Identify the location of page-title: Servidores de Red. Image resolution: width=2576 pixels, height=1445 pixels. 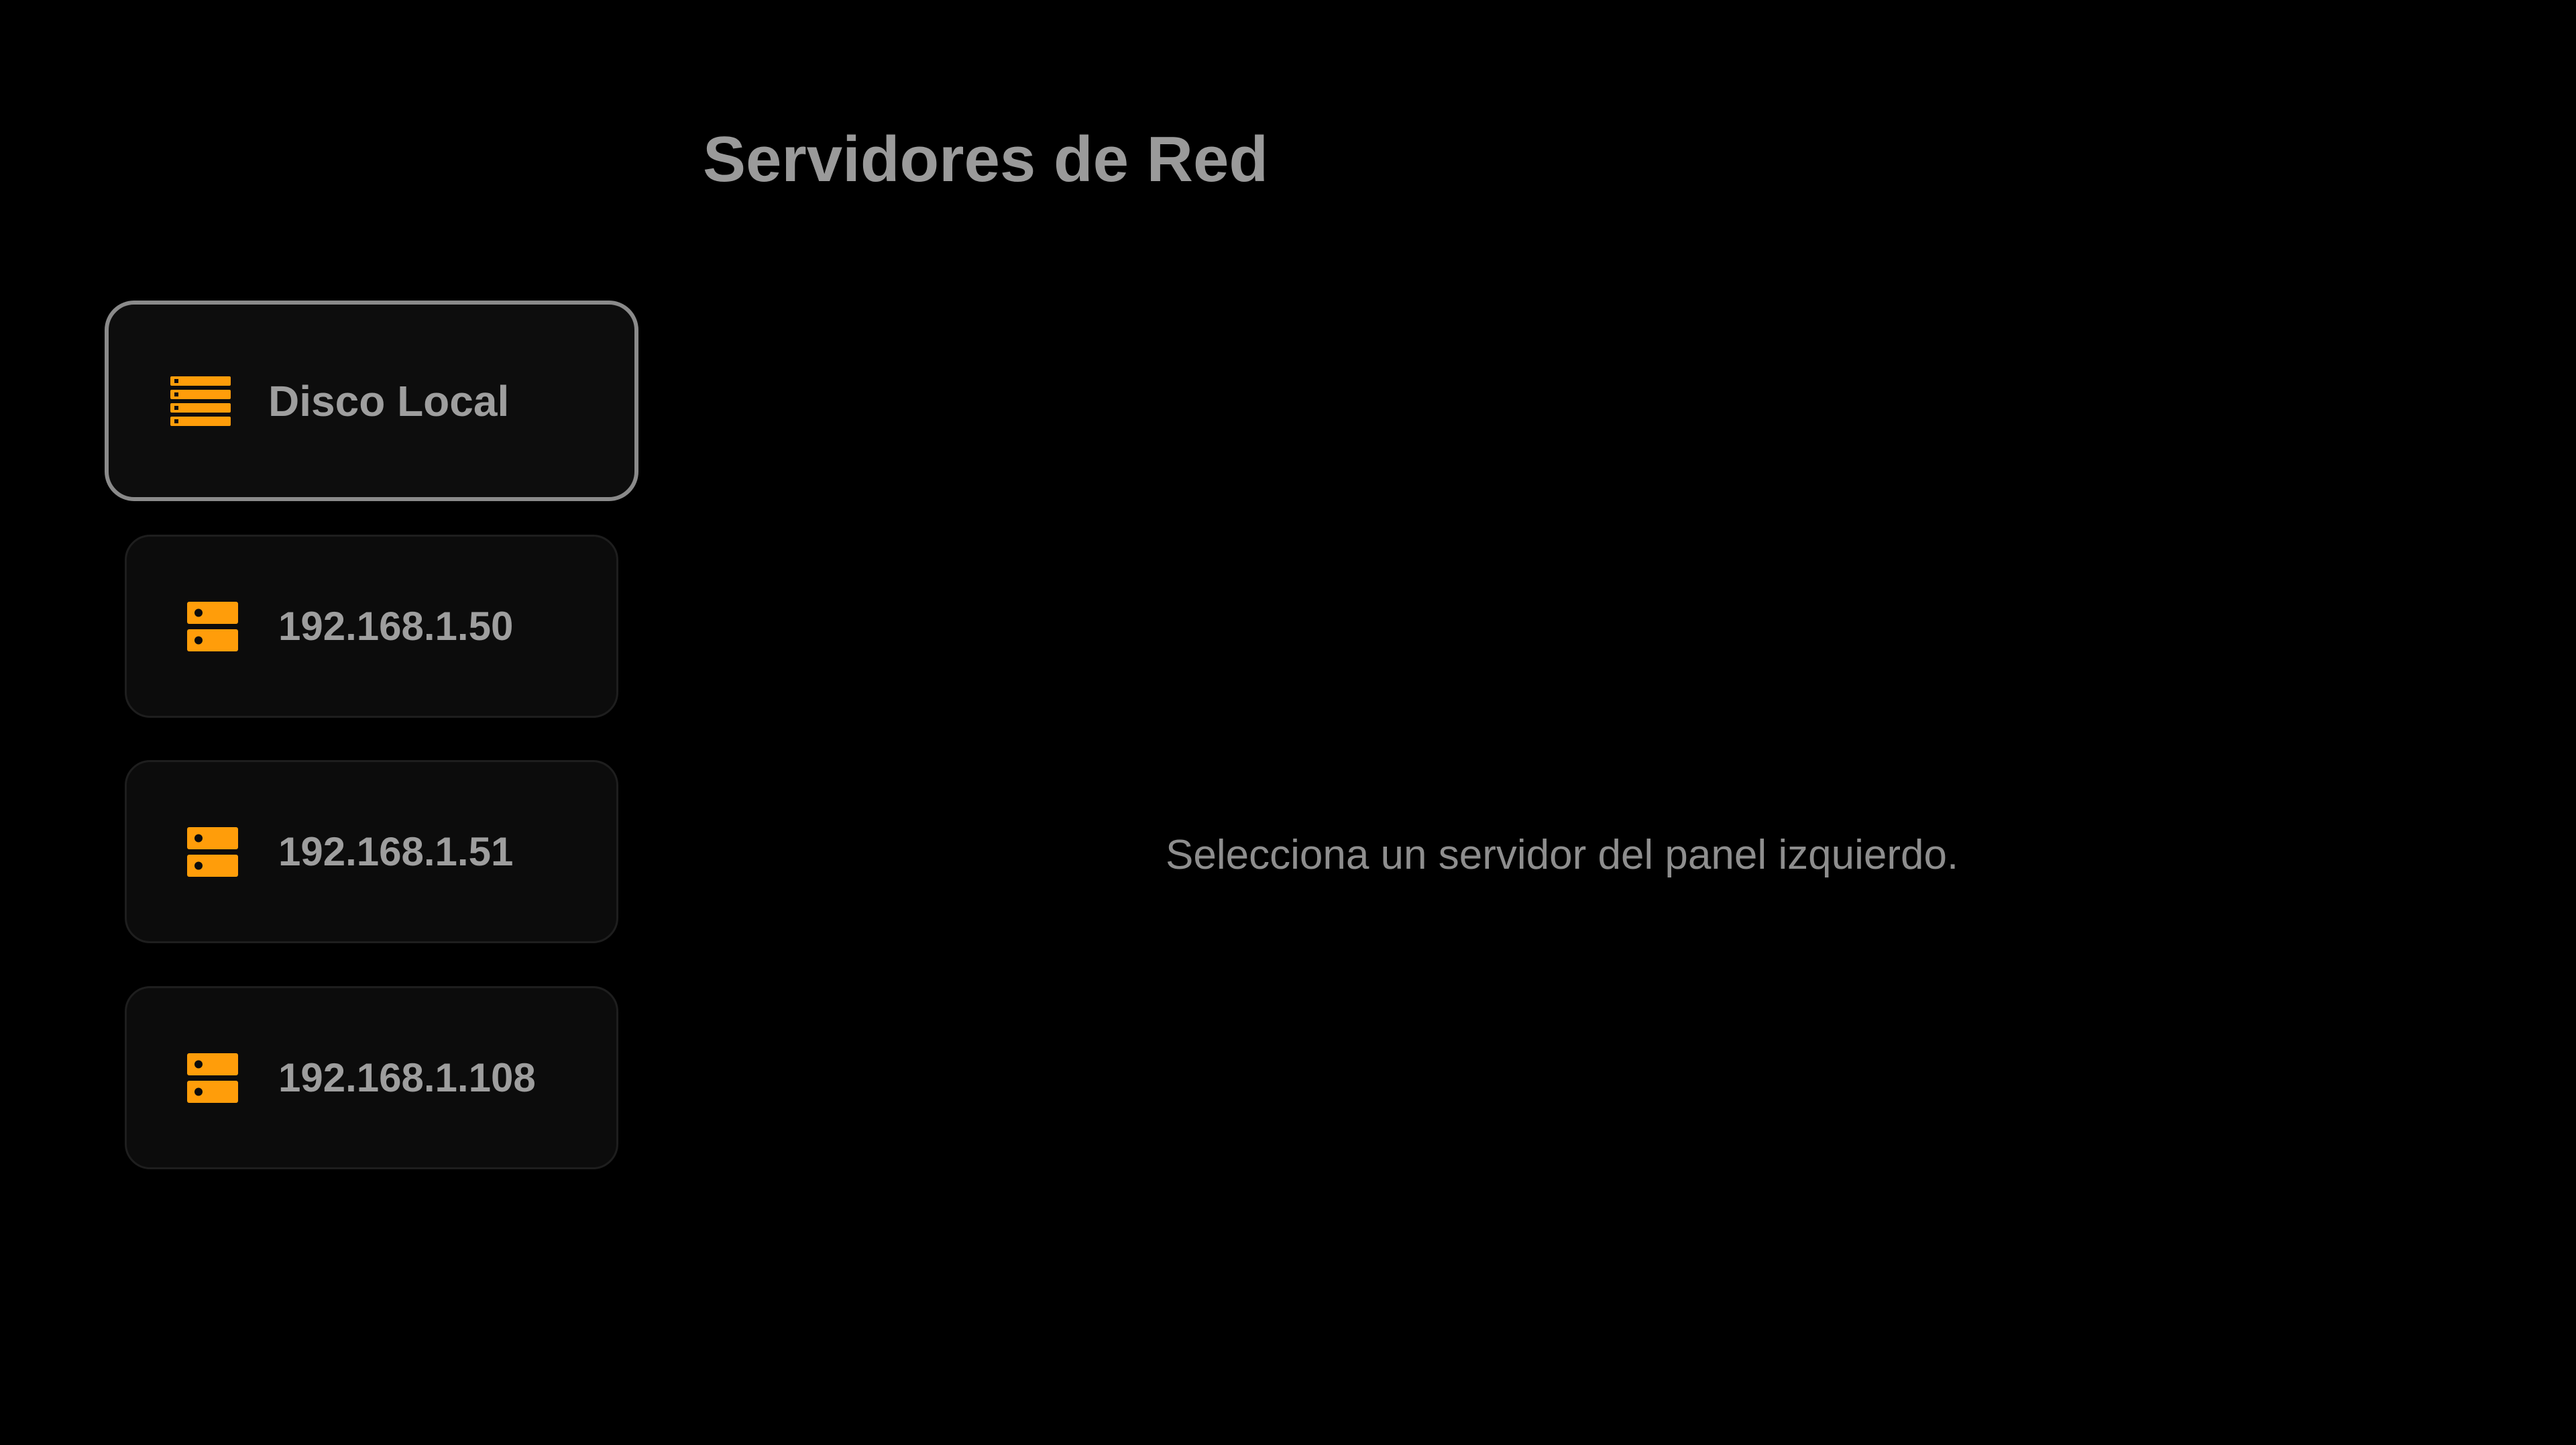
(985, 159).